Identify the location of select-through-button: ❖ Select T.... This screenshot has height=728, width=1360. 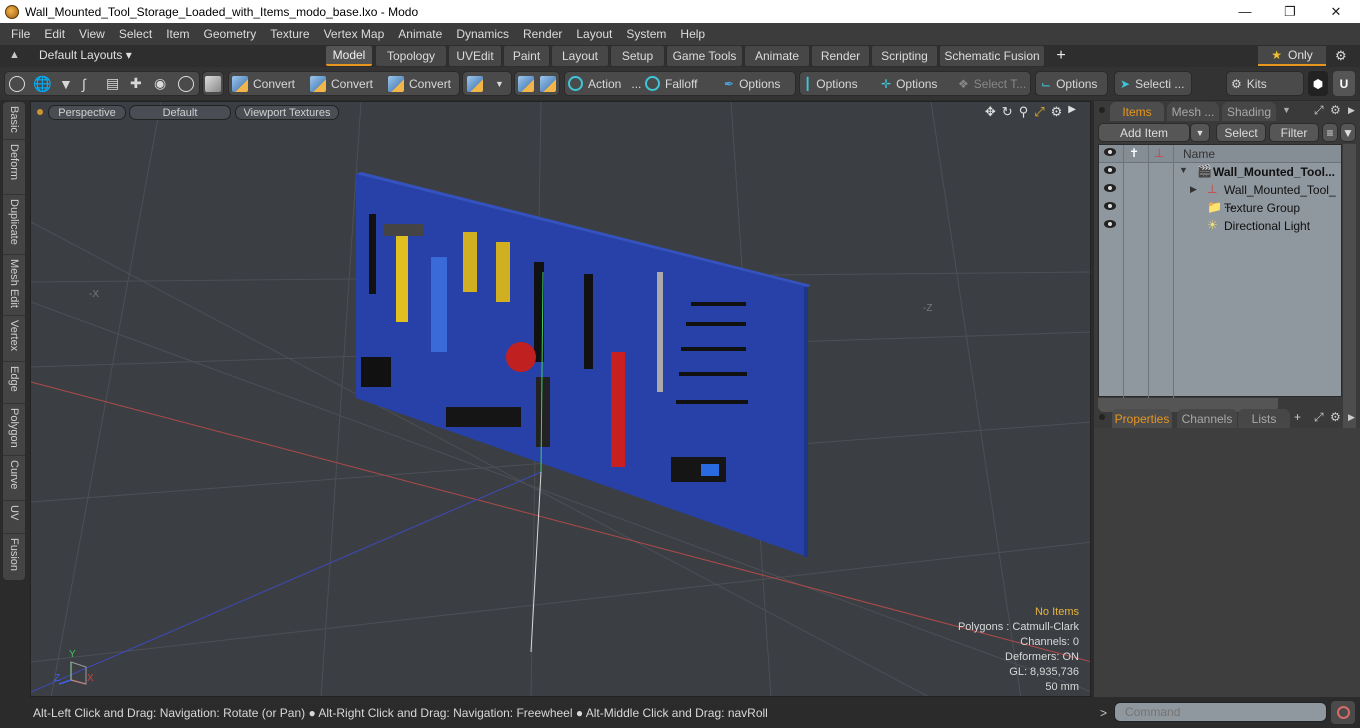
(992, 83).